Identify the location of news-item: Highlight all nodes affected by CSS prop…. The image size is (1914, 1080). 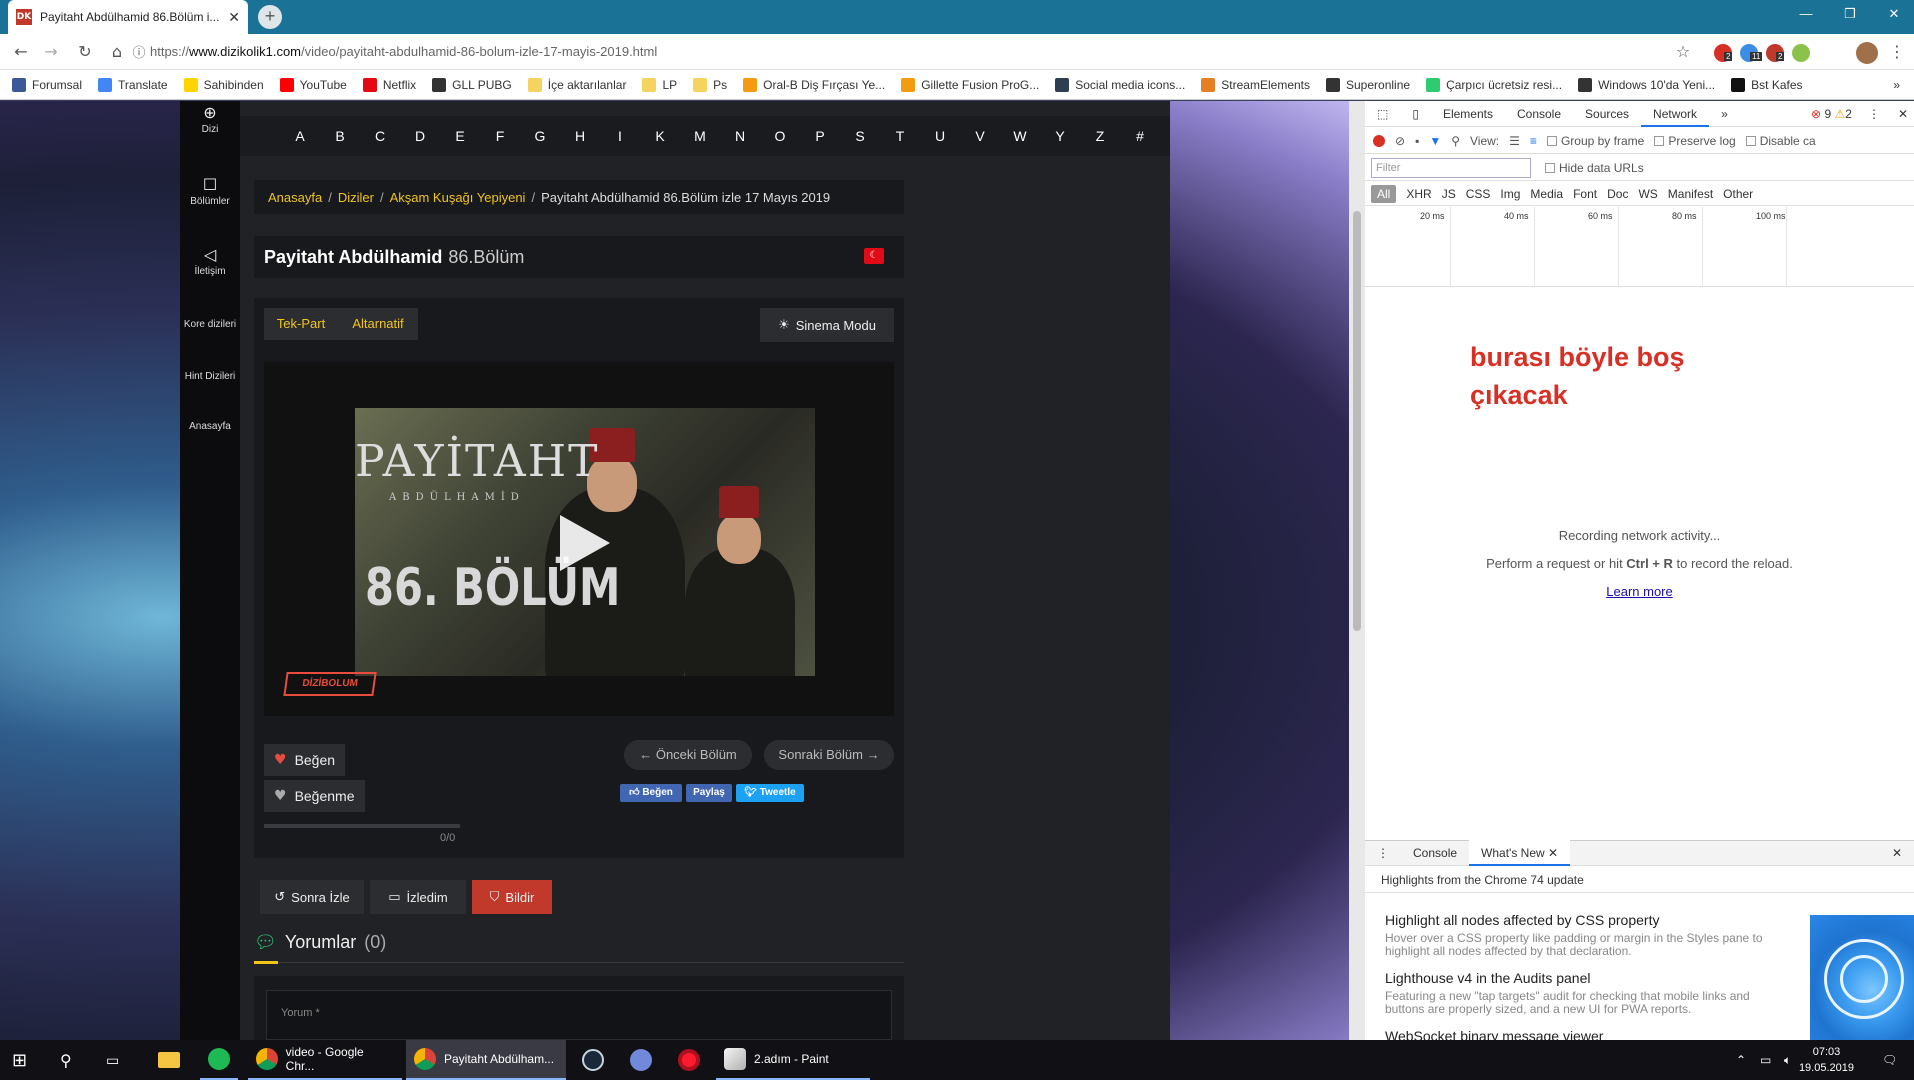
(1585, 935).